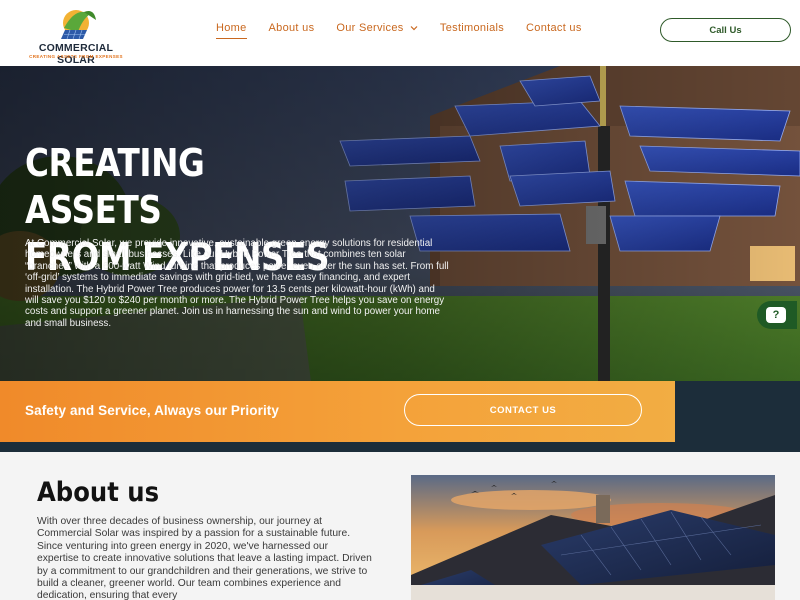 The height and width of the screenshot is (600, 800). I want to click on nav-about-us: About us, so click(292, 28).